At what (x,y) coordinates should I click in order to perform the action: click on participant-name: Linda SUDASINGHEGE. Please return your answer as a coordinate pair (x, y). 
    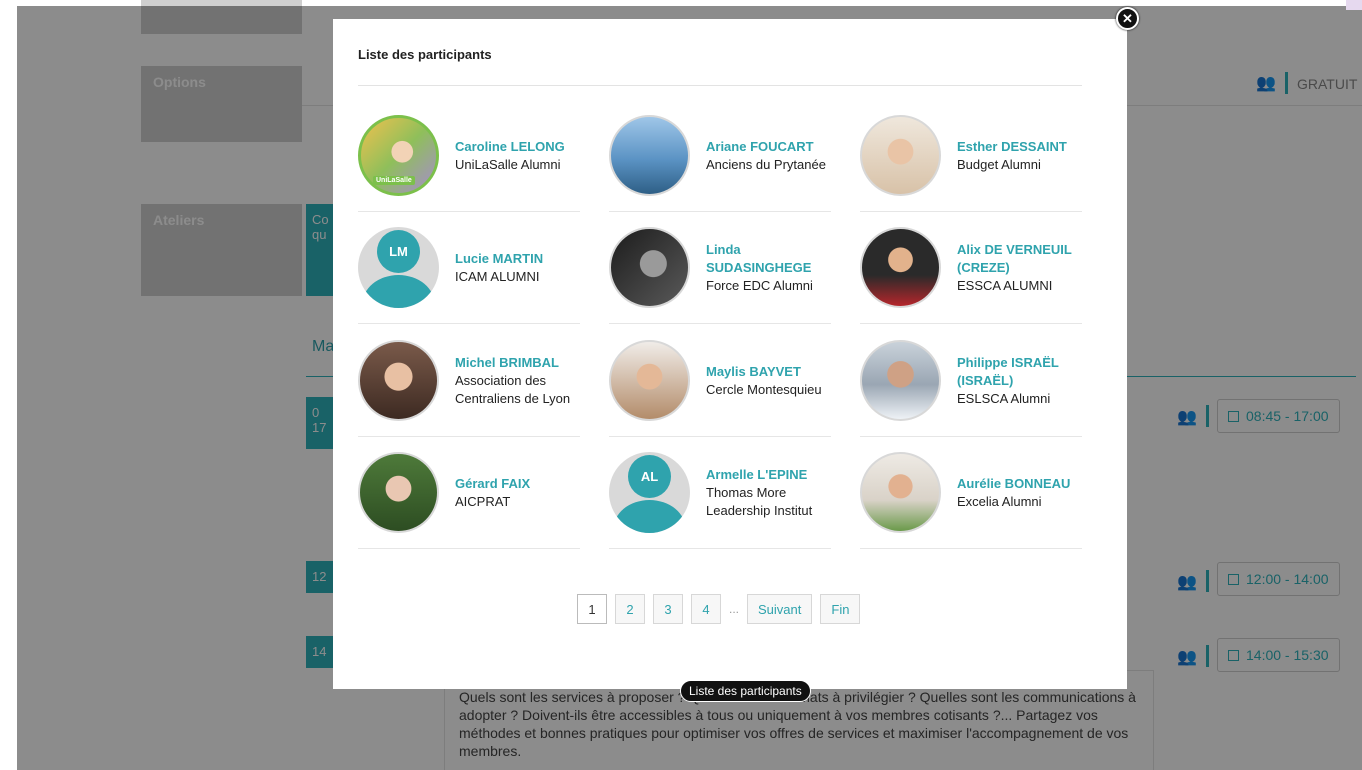
    Looking at the image, I should click on (768, 259).